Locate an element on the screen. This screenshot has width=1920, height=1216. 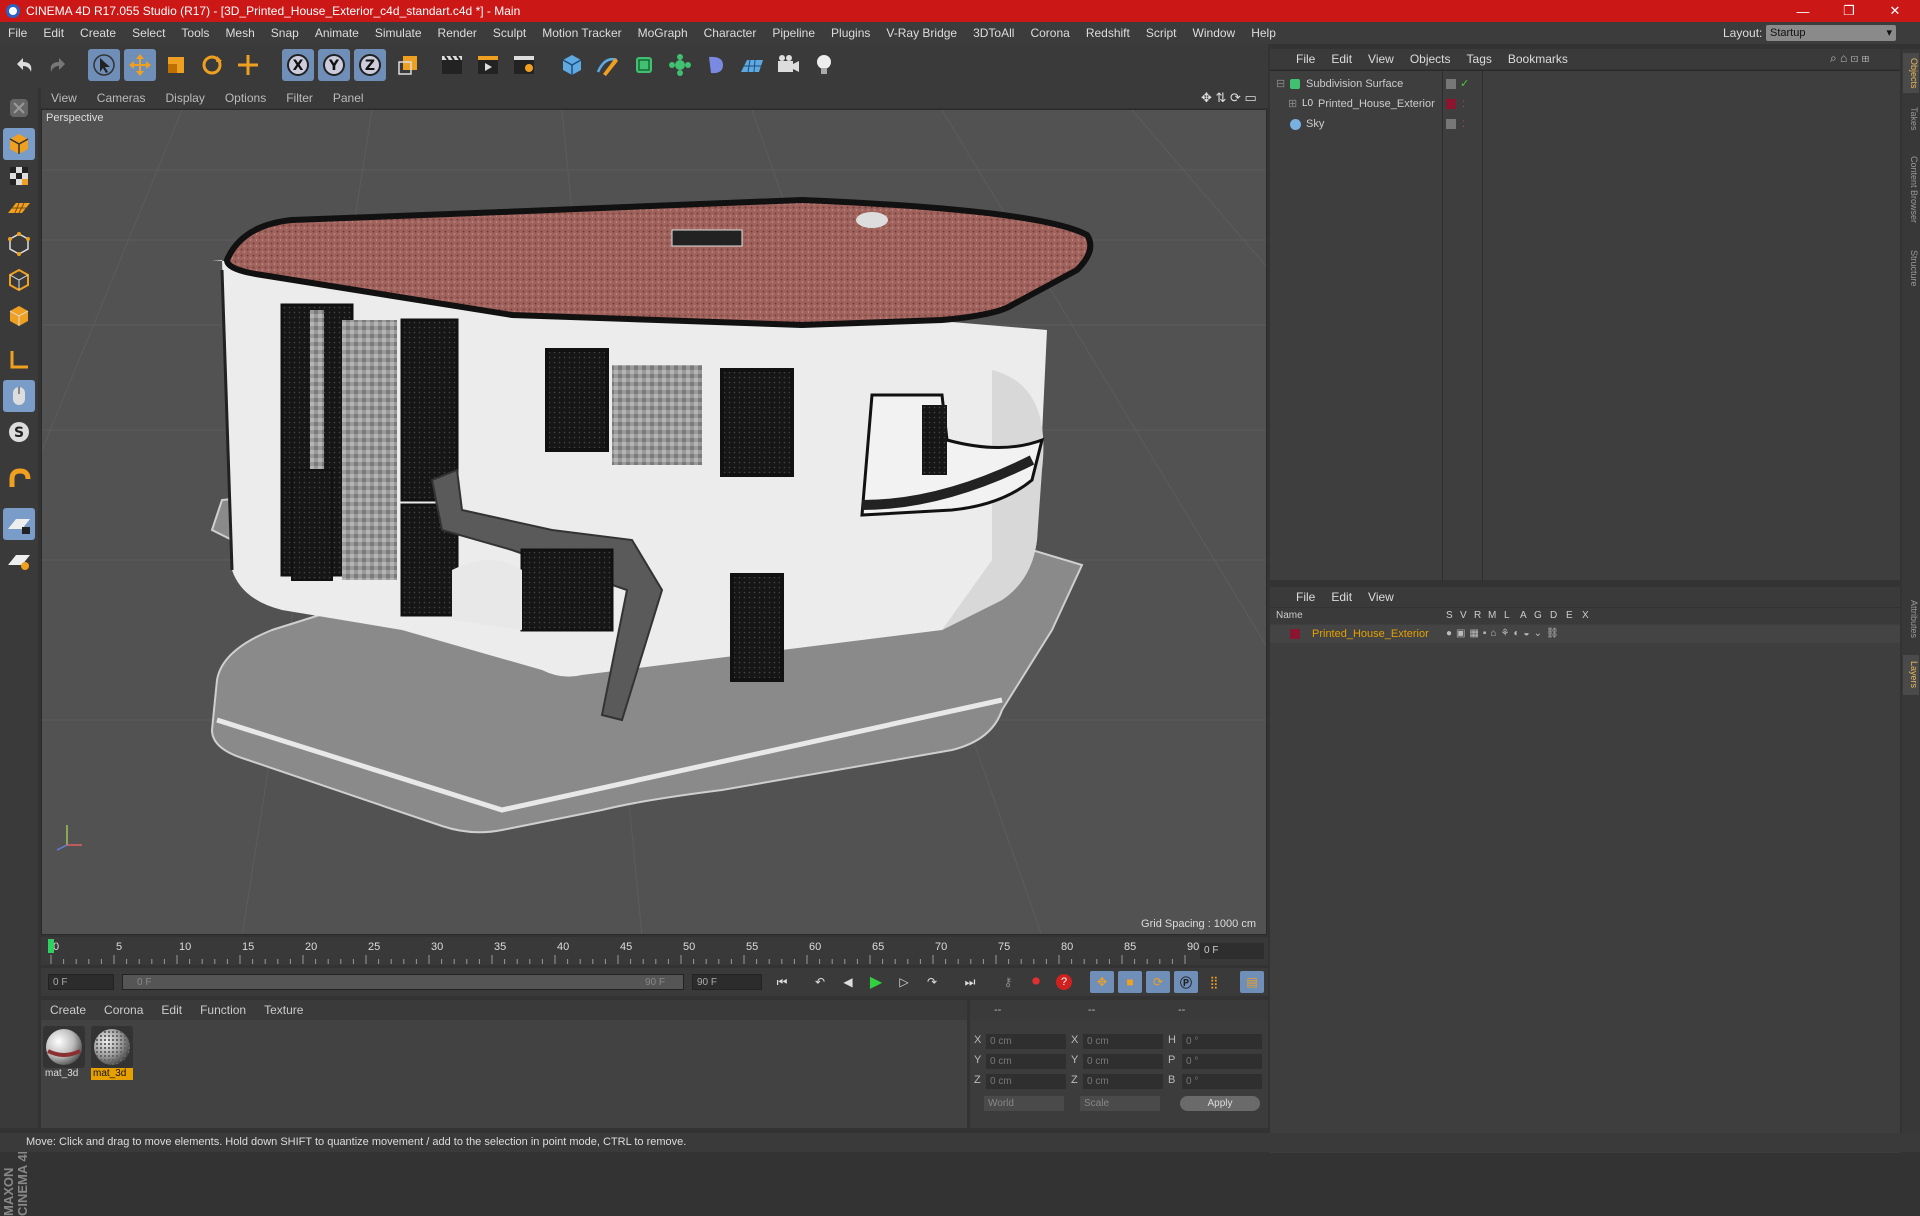
coordinate-mode-dropdown: World is located at coordinates (1024, 1103).